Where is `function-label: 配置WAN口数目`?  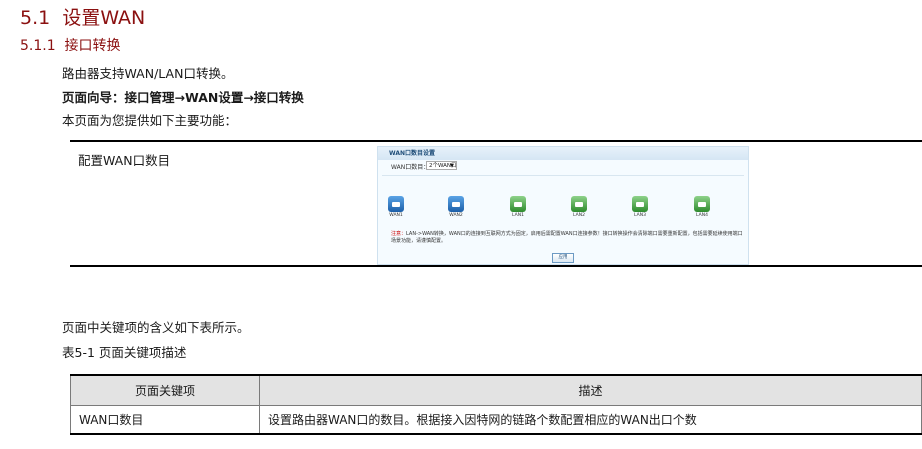 function-label: 配置WAN口数目 is located at coordinates (124, 160).